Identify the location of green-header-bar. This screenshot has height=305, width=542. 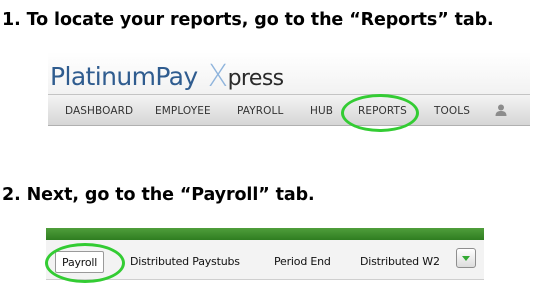
(265, 234).